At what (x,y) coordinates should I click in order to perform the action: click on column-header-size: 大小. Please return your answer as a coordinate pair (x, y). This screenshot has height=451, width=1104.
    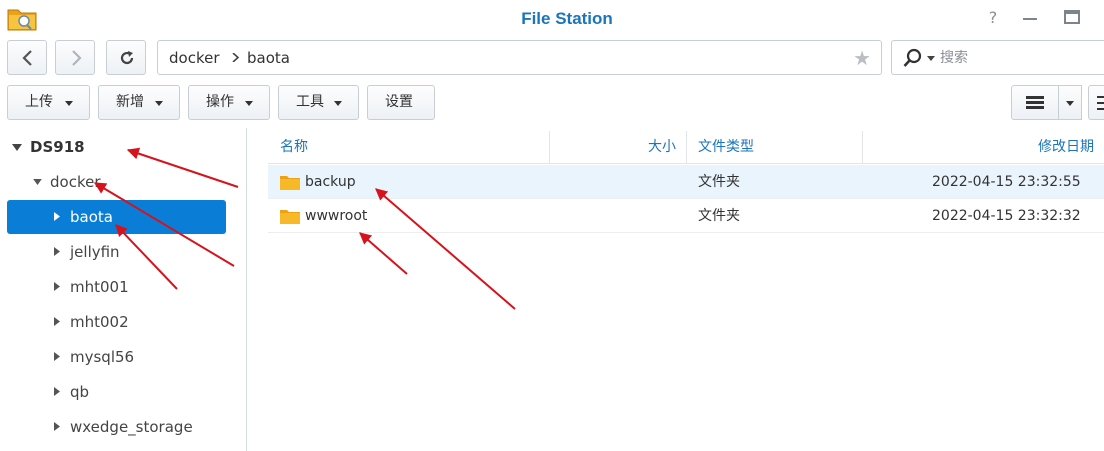
    Looking at the image, I should click on (662, 147).